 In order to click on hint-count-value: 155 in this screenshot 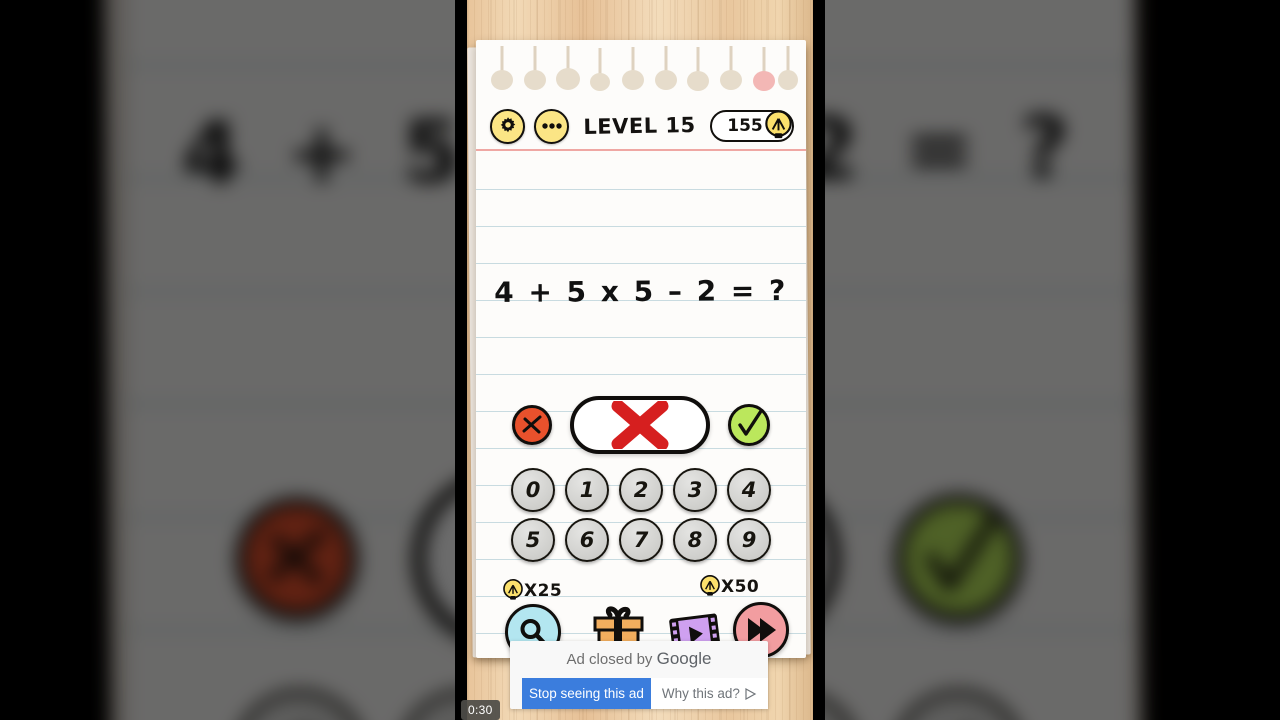, I will do `click(745, 126)`.